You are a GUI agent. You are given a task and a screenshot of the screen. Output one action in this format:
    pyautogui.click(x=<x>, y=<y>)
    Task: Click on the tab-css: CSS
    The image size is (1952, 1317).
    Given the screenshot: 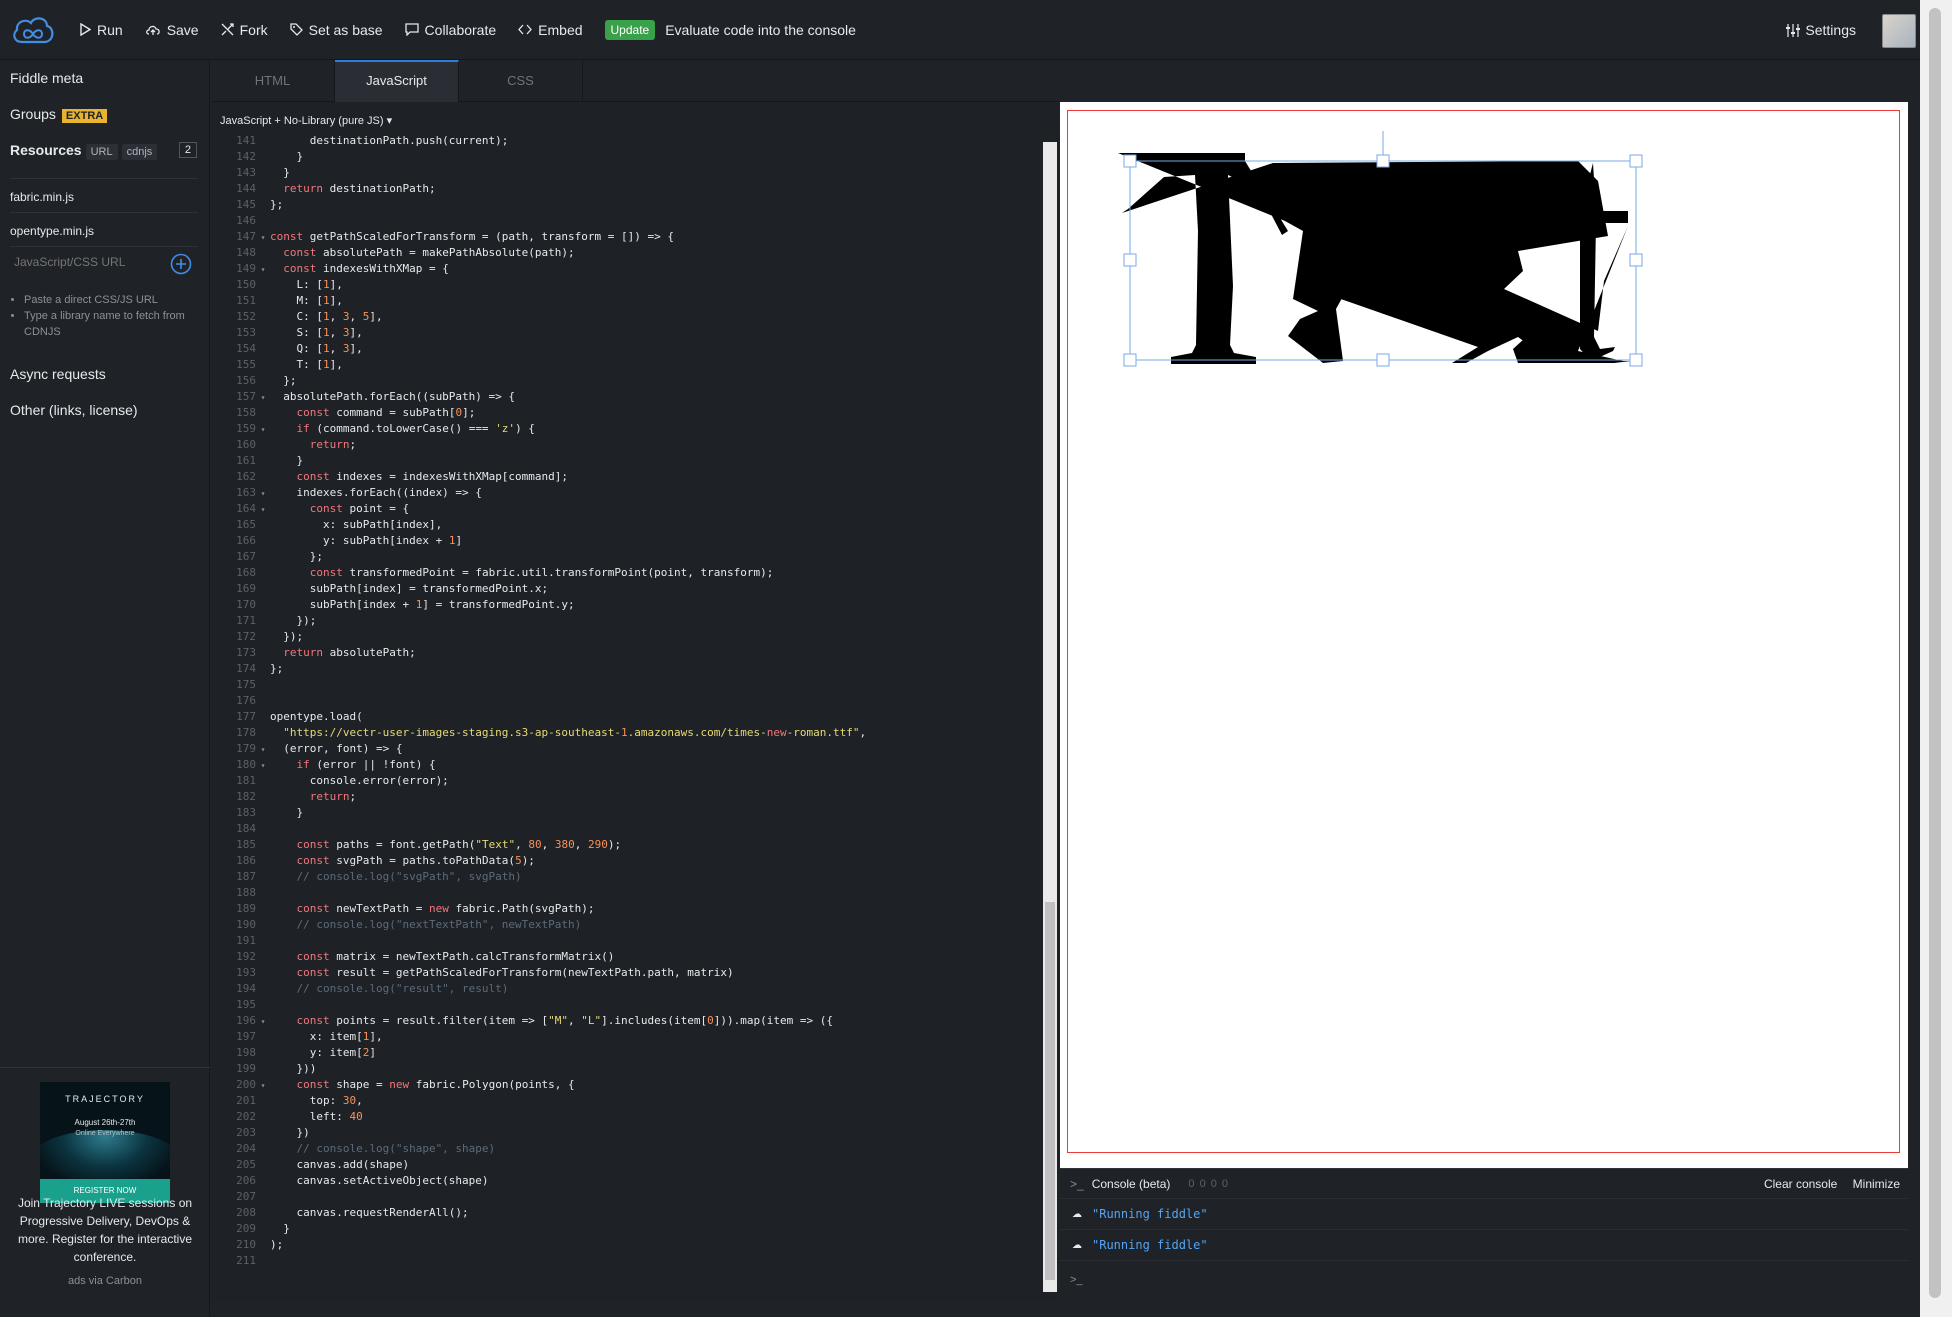 What is the action you would take?
    pyautogui.click(x=521, y=81)
    